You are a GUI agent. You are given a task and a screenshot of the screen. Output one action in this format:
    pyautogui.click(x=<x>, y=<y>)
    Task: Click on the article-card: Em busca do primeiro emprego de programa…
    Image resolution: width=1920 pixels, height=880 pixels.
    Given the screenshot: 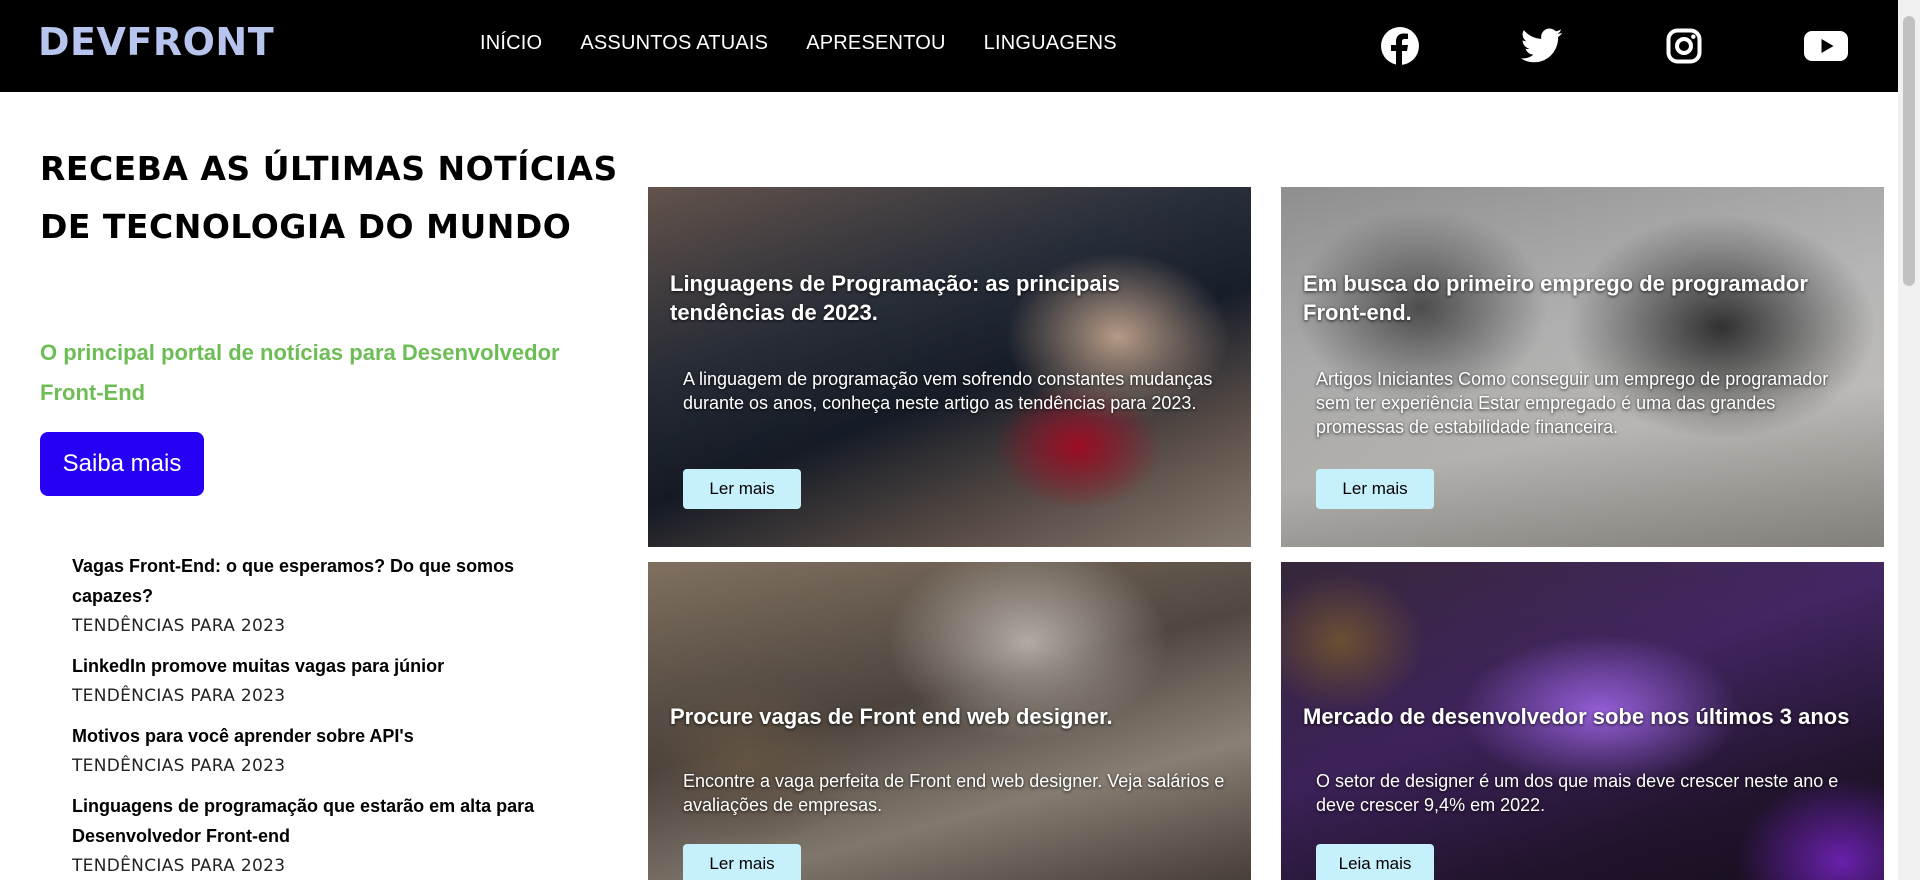 What is the action you would take?
    pyautogui.click(x=1582, y=367)
    